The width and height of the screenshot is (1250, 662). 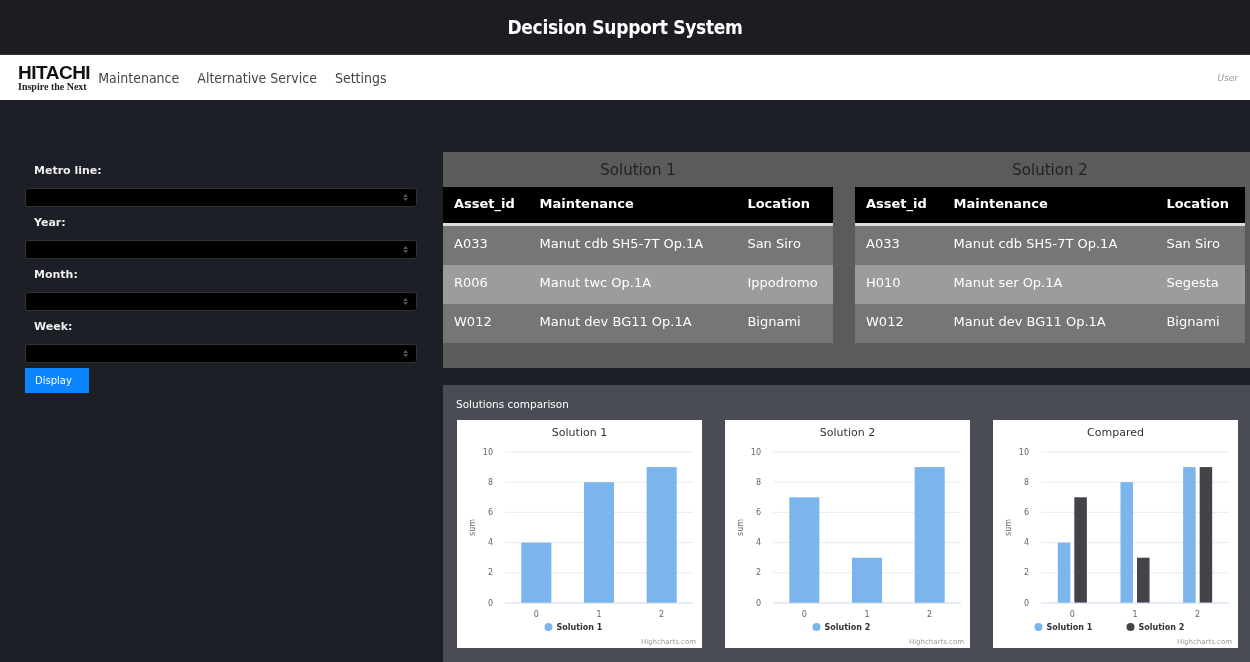 I want to click on chart-title: Compared, so click(x=1115, y=432).